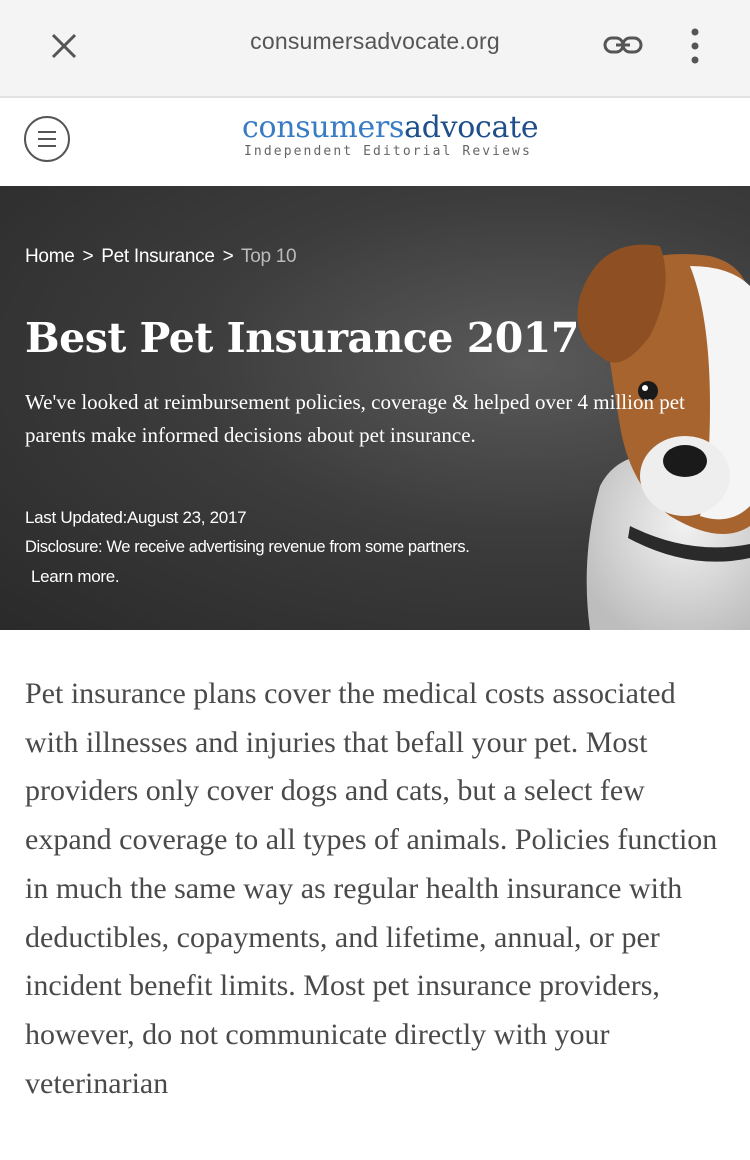 The height and width of the screenshot is (1160, 750). What do you see at coordinates (75, 577) in the screenshot?
I see `learn-more-link: Learn more.` at bounding box center [75, 577].